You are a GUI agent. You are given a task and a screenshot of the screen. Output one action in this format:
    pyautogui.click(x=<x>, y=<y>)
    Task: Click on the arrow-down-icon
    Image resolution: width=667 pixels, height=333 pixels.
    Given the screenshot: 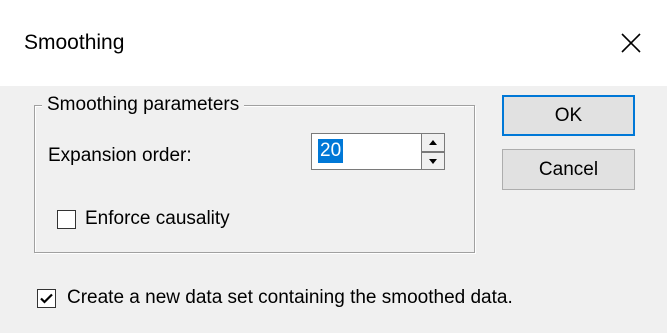 What is the action you would take?
    pyautogui.click(x=433, y=161)
    